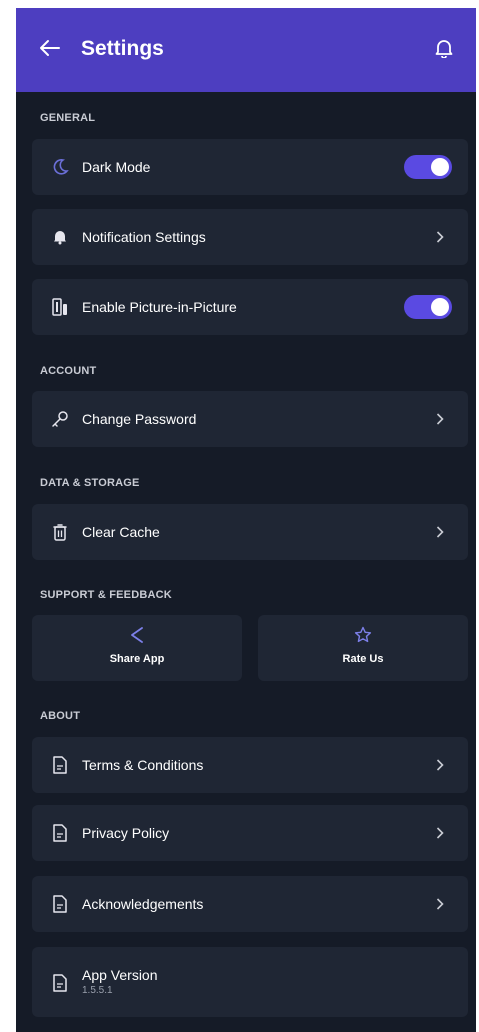 This screenshot has width=479, height=1032. What do you see at coordinates (97, 990) in the screenshot?
I see `app-version-value: 1.5.5.1` at bounding box center [97, 990].